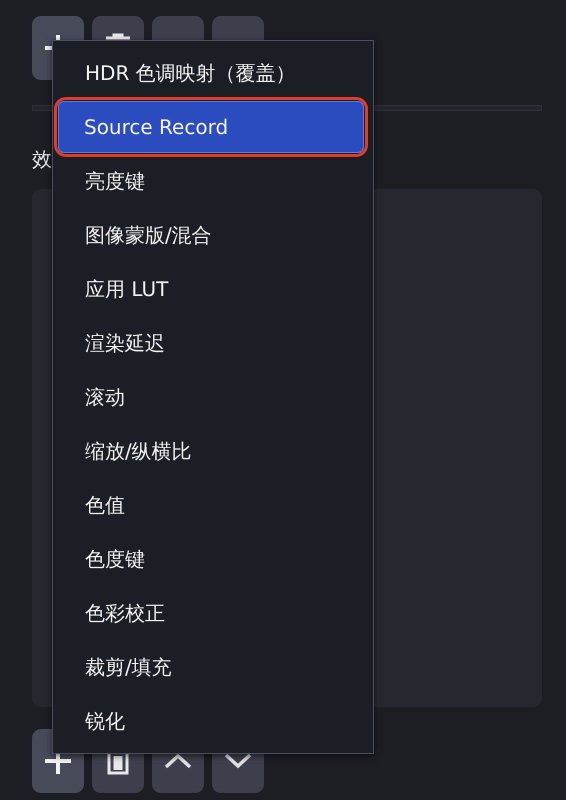 This screenshot has width=566, height=800. I want to click on menu-item: 色度键, so click(213, 559).